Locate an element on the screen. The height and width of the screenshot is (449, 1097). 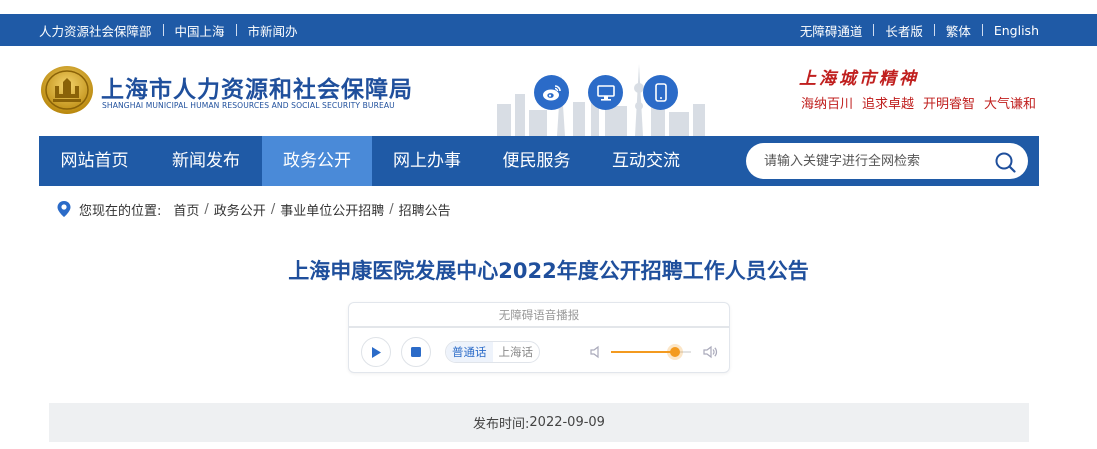
location-pin-icon is located at coordinates (64, 209).